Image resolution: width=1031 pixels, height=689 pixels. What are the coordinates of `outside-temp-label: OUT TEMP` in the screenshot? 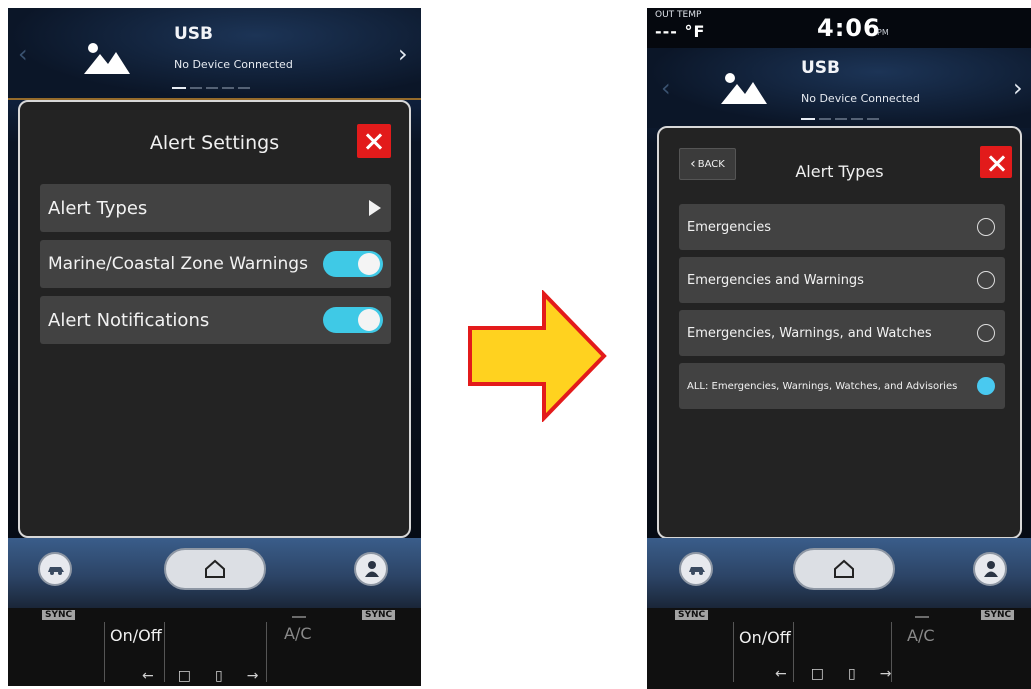 It's located at (678, 15).